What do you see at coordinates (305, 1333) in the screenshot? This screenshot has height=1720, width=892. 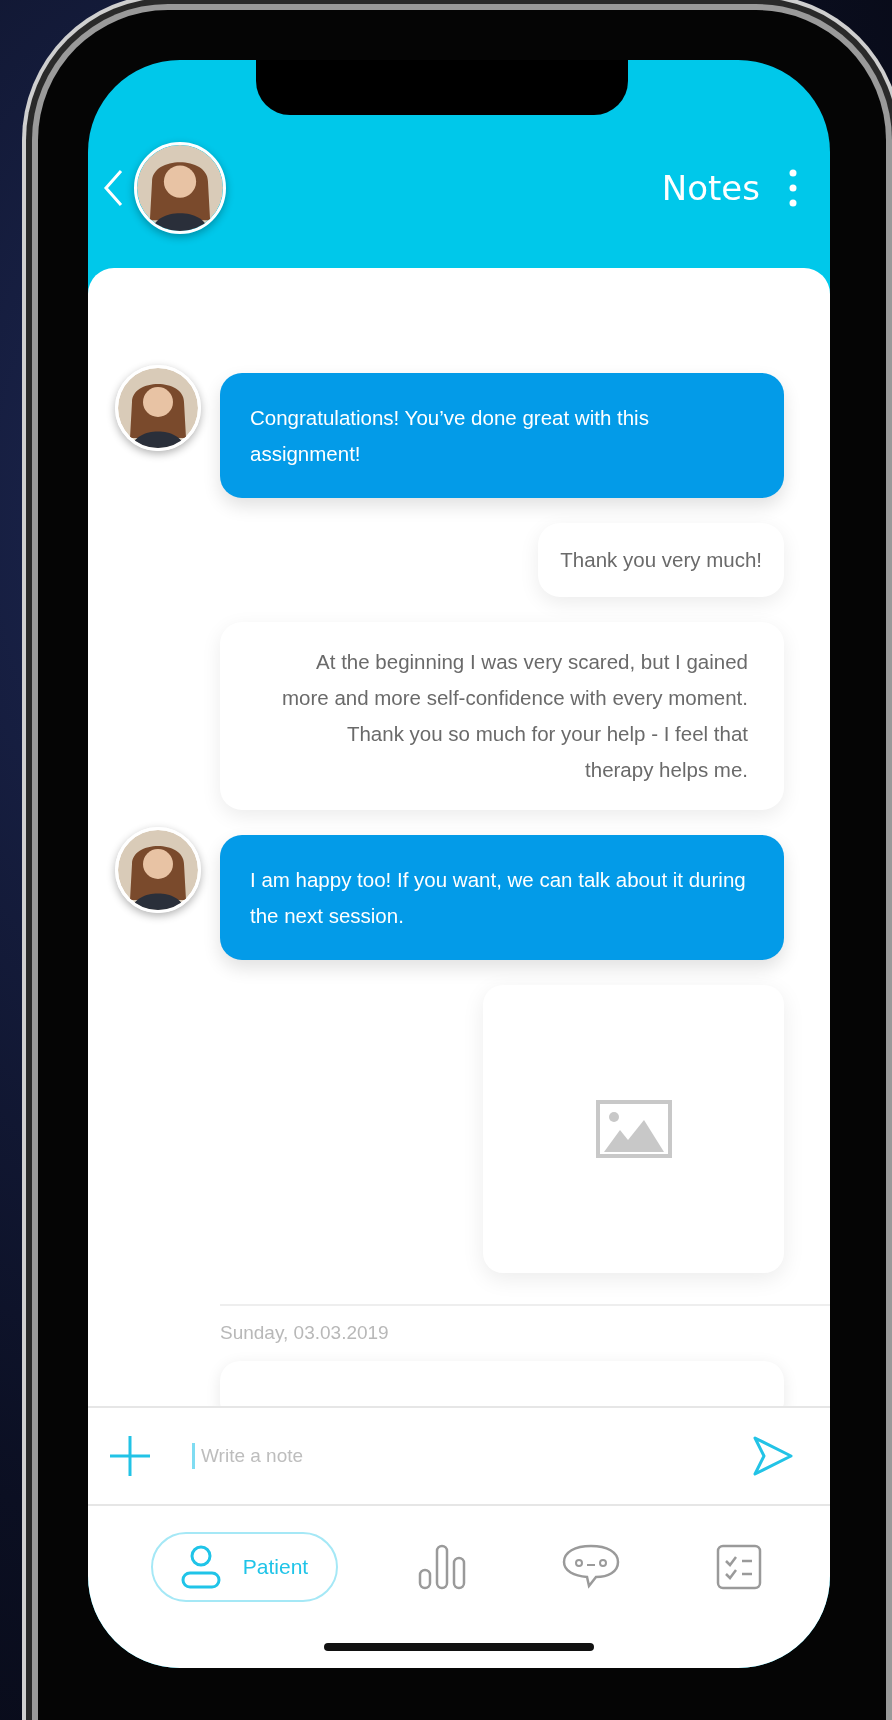 I see `date-label: Sunday, 03.03.2019` at bounding box center [305, 1333].